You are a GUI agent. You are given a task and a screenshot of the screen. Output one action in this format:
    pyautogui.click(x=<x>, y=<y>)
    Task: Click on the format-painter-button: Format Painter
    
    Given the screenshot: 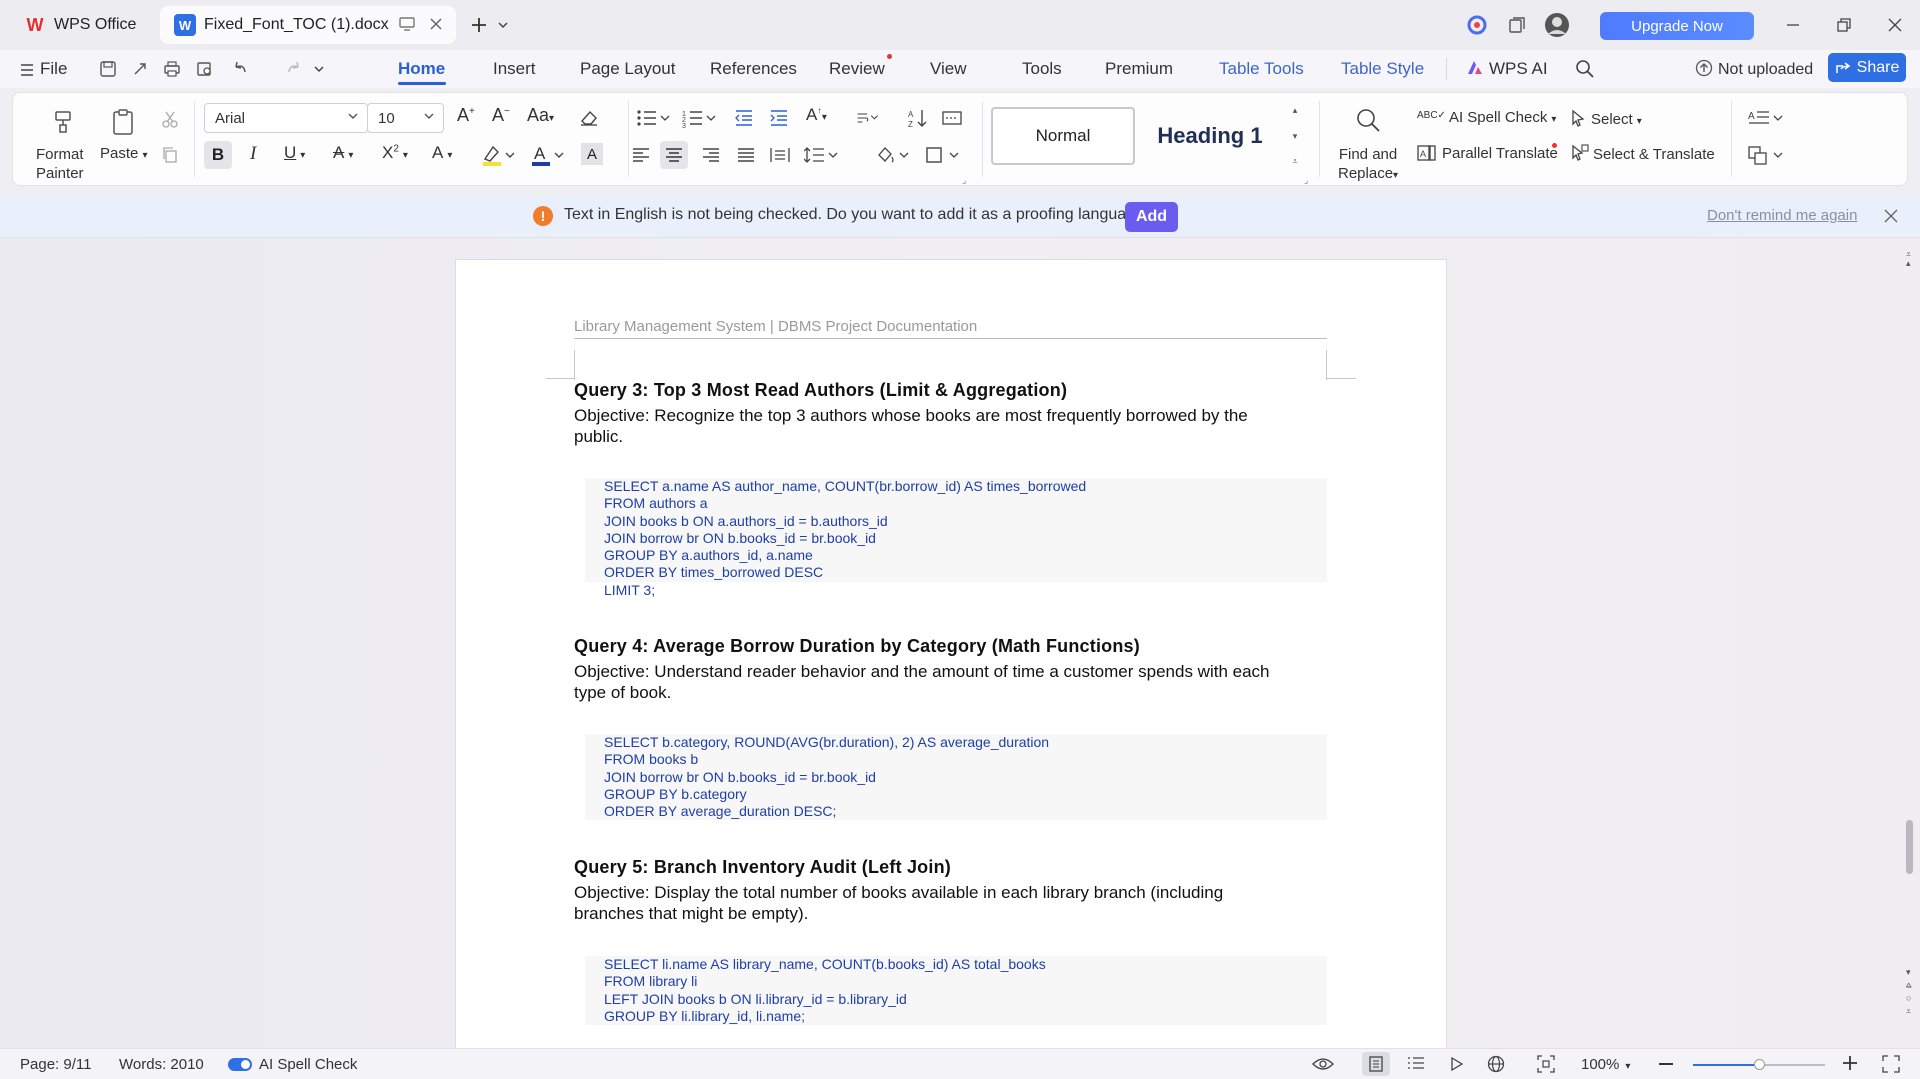 What is the action you would take?
    pyautogui.click(x=60, y=164)
    